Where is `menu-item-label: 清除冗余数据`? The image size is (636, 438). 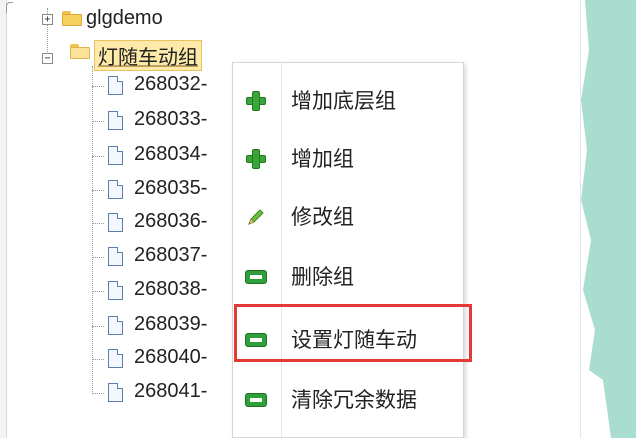
menu-item-label: 清除冗余数据 is located at coordinates (354, 400).